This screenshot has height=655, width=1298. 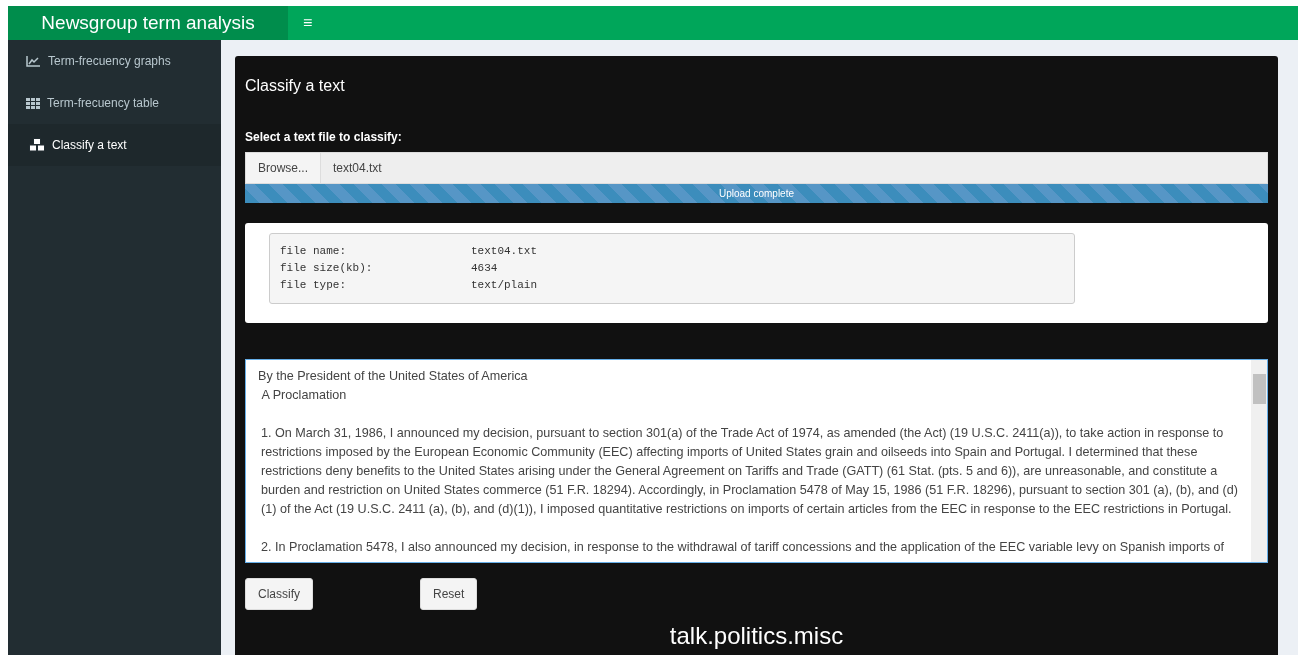 What do you see at coordinates (148, 23) in the screenshot?
I see `app-title: Newsgroup term analysis` at bounding box center [148, 23].